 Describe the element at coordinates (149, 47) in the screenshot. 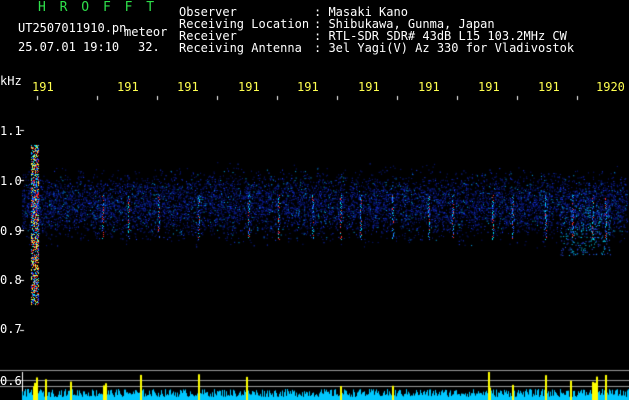

I see `event-count: 32.` at that location.